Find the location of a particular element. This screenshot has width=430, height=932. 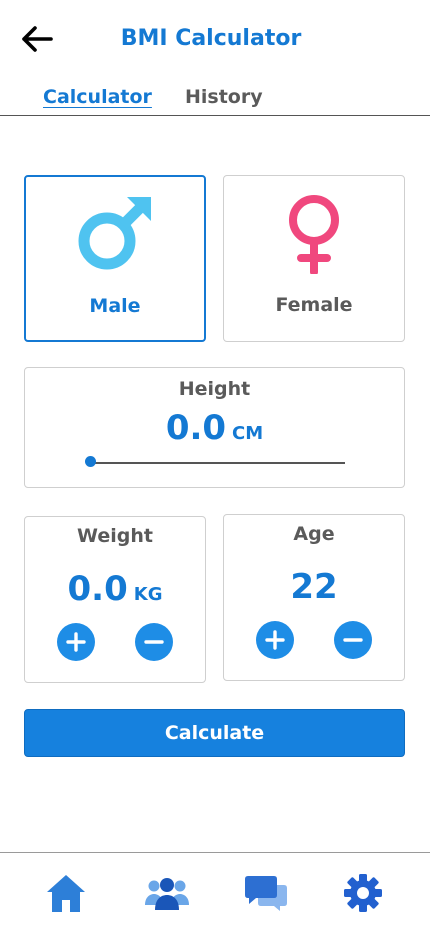

height-slider-track is located at coordinates (217, 463).